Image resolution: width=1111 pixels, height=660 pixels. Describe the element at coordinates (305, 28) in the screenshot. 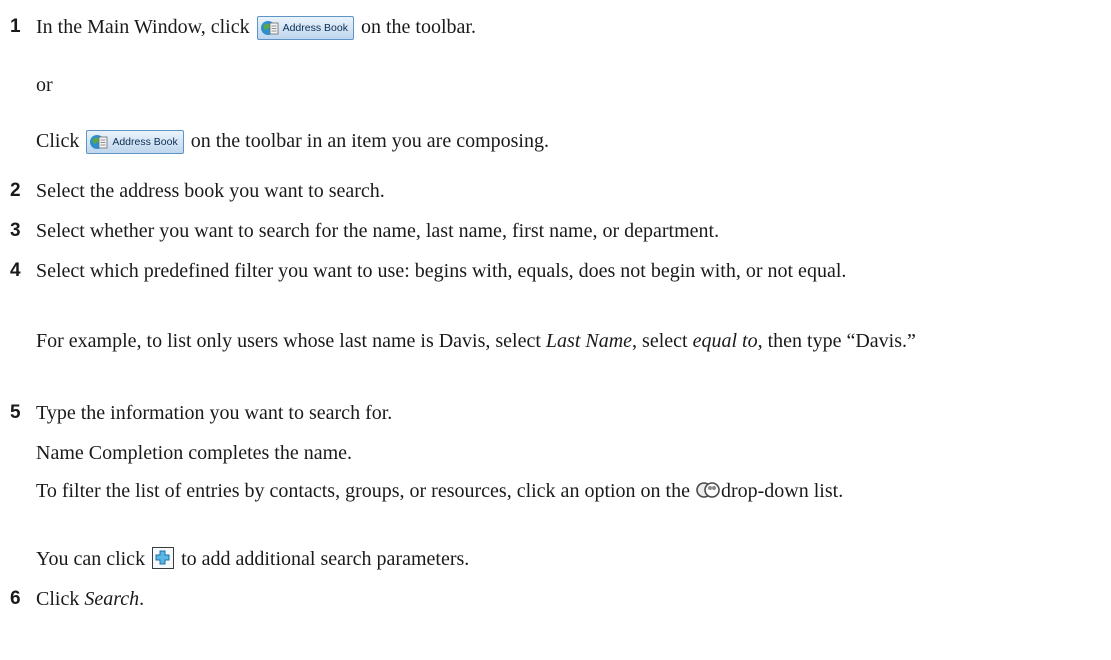

I see `address-book-button: Address Book` at that location.